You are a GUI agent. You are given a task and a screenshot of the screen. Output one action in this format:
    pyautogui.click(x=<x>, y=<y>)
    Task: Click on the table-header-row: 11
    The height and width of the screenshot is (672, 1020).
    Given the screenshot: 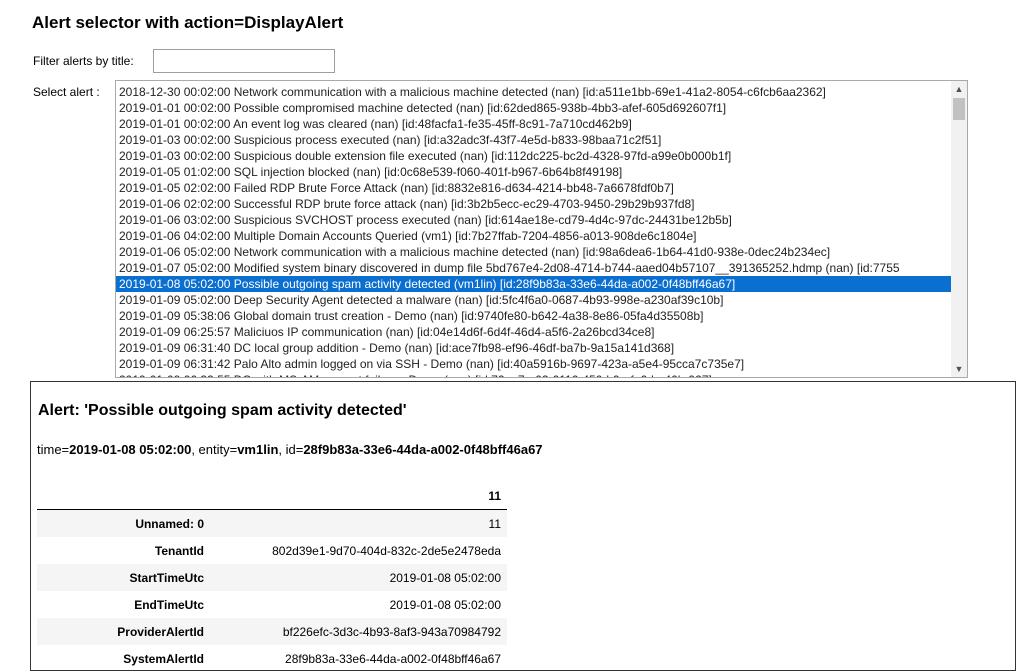 What is the action you would take?
    pyautogui.click(x=272, y=496)
    